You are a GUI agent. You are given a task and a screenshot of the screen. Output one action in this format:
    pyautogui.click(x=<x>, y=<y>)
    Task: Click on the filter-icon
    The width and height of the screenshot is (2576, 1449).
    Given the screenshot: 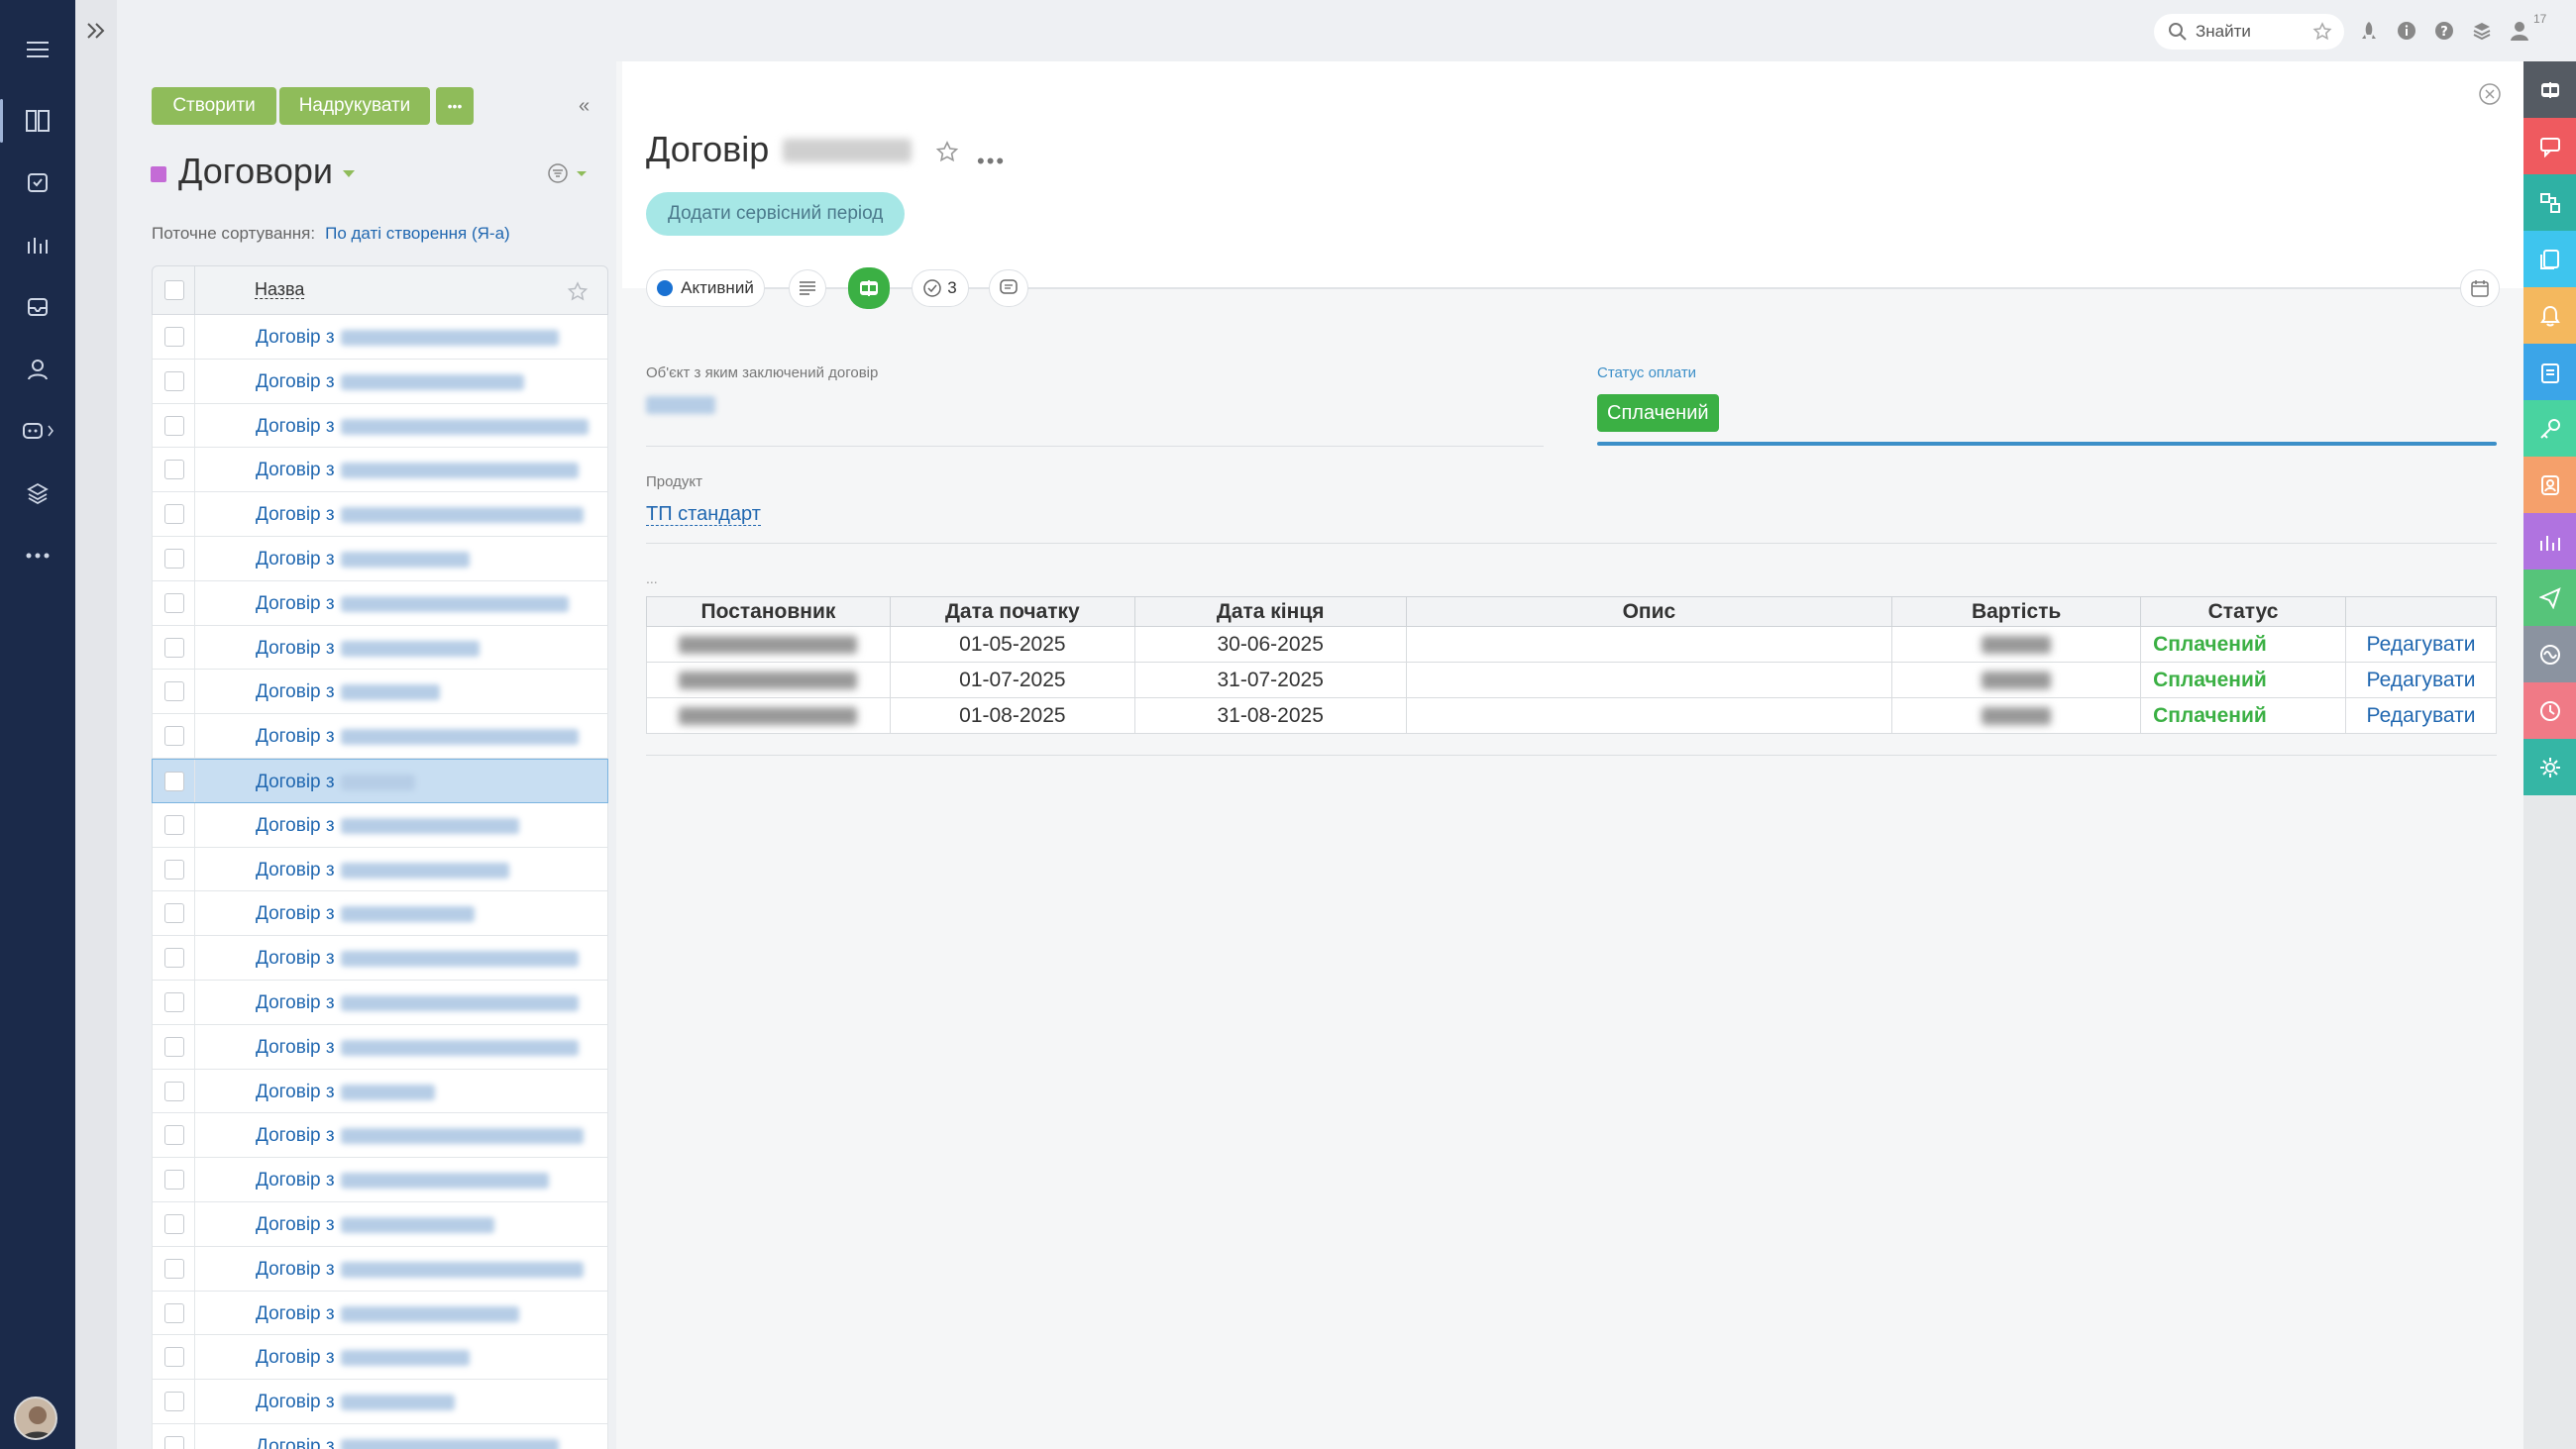 What is the action you would take?
    pyautogui.click(x=568, y=173)
    